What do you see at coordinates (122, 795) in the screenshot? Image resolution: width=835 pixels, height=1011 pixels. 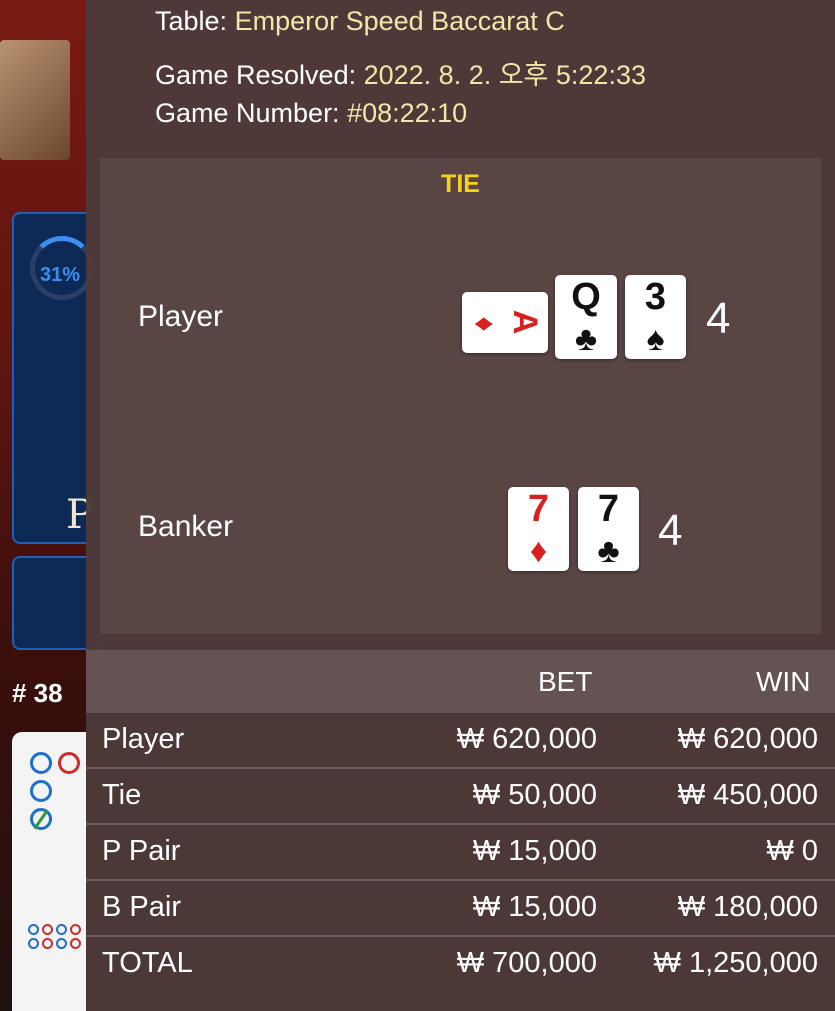 I see `bet-type-label: Tie` at bounding box center [122, 795].